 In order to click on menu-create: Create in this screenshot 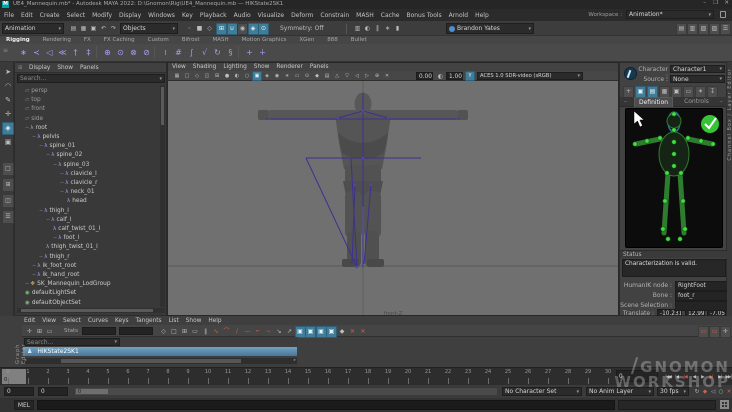, I will do `click(50, 15)`.